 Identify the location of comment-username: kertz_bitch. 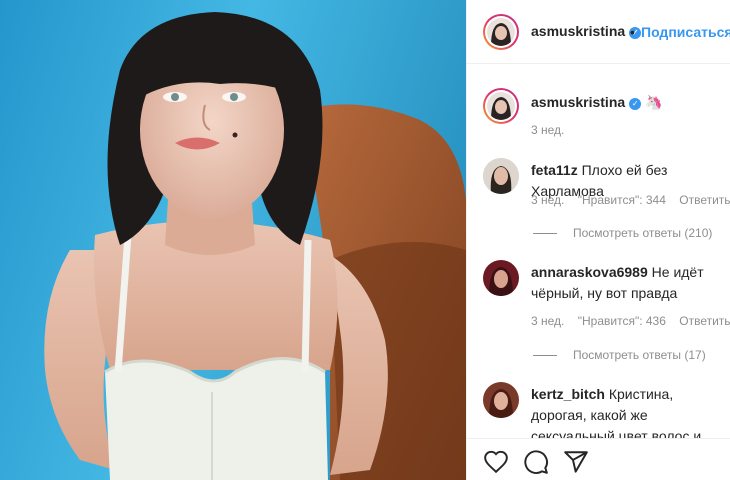
(568, 394).